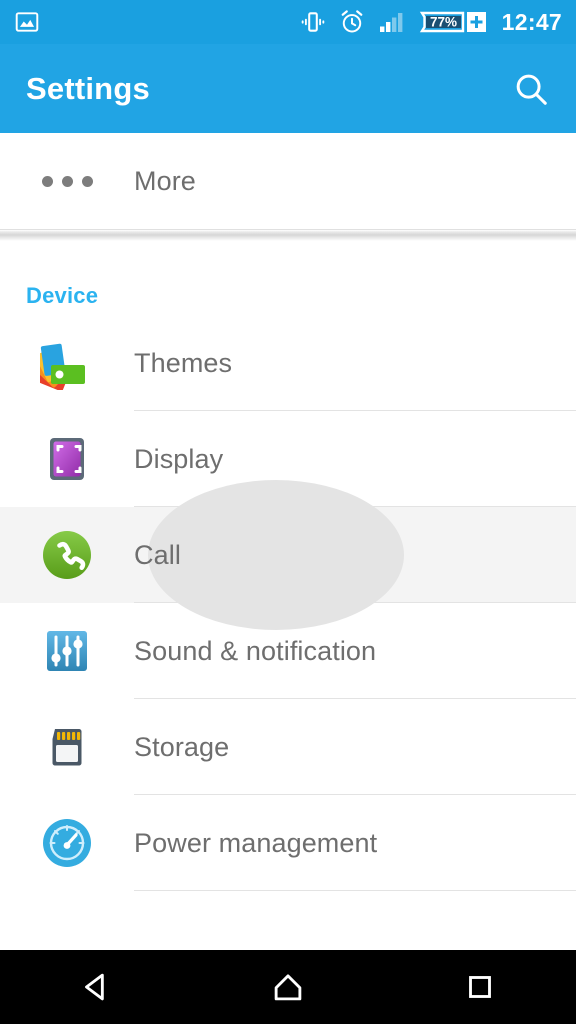  Describe the element at coordinates (67, 459) in the screenshot. I see `display-icon` at that location.